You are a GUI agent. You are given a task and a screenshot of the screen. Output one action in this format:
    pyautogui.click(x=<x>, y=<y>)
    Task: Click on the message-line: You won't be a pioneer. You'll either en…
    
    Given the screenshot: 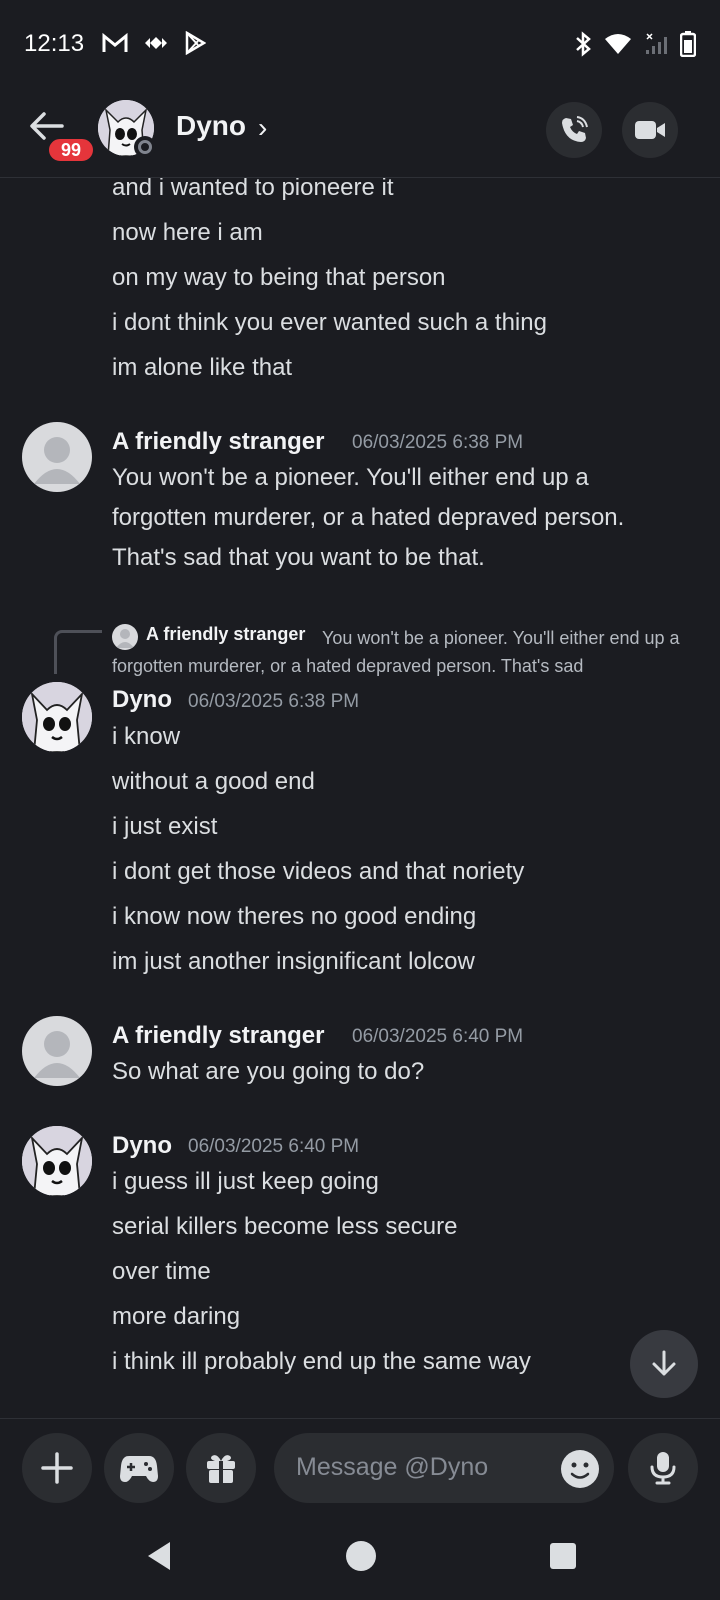 What is the action you would take?
    pyautogui.click(x=350, y=478)
    